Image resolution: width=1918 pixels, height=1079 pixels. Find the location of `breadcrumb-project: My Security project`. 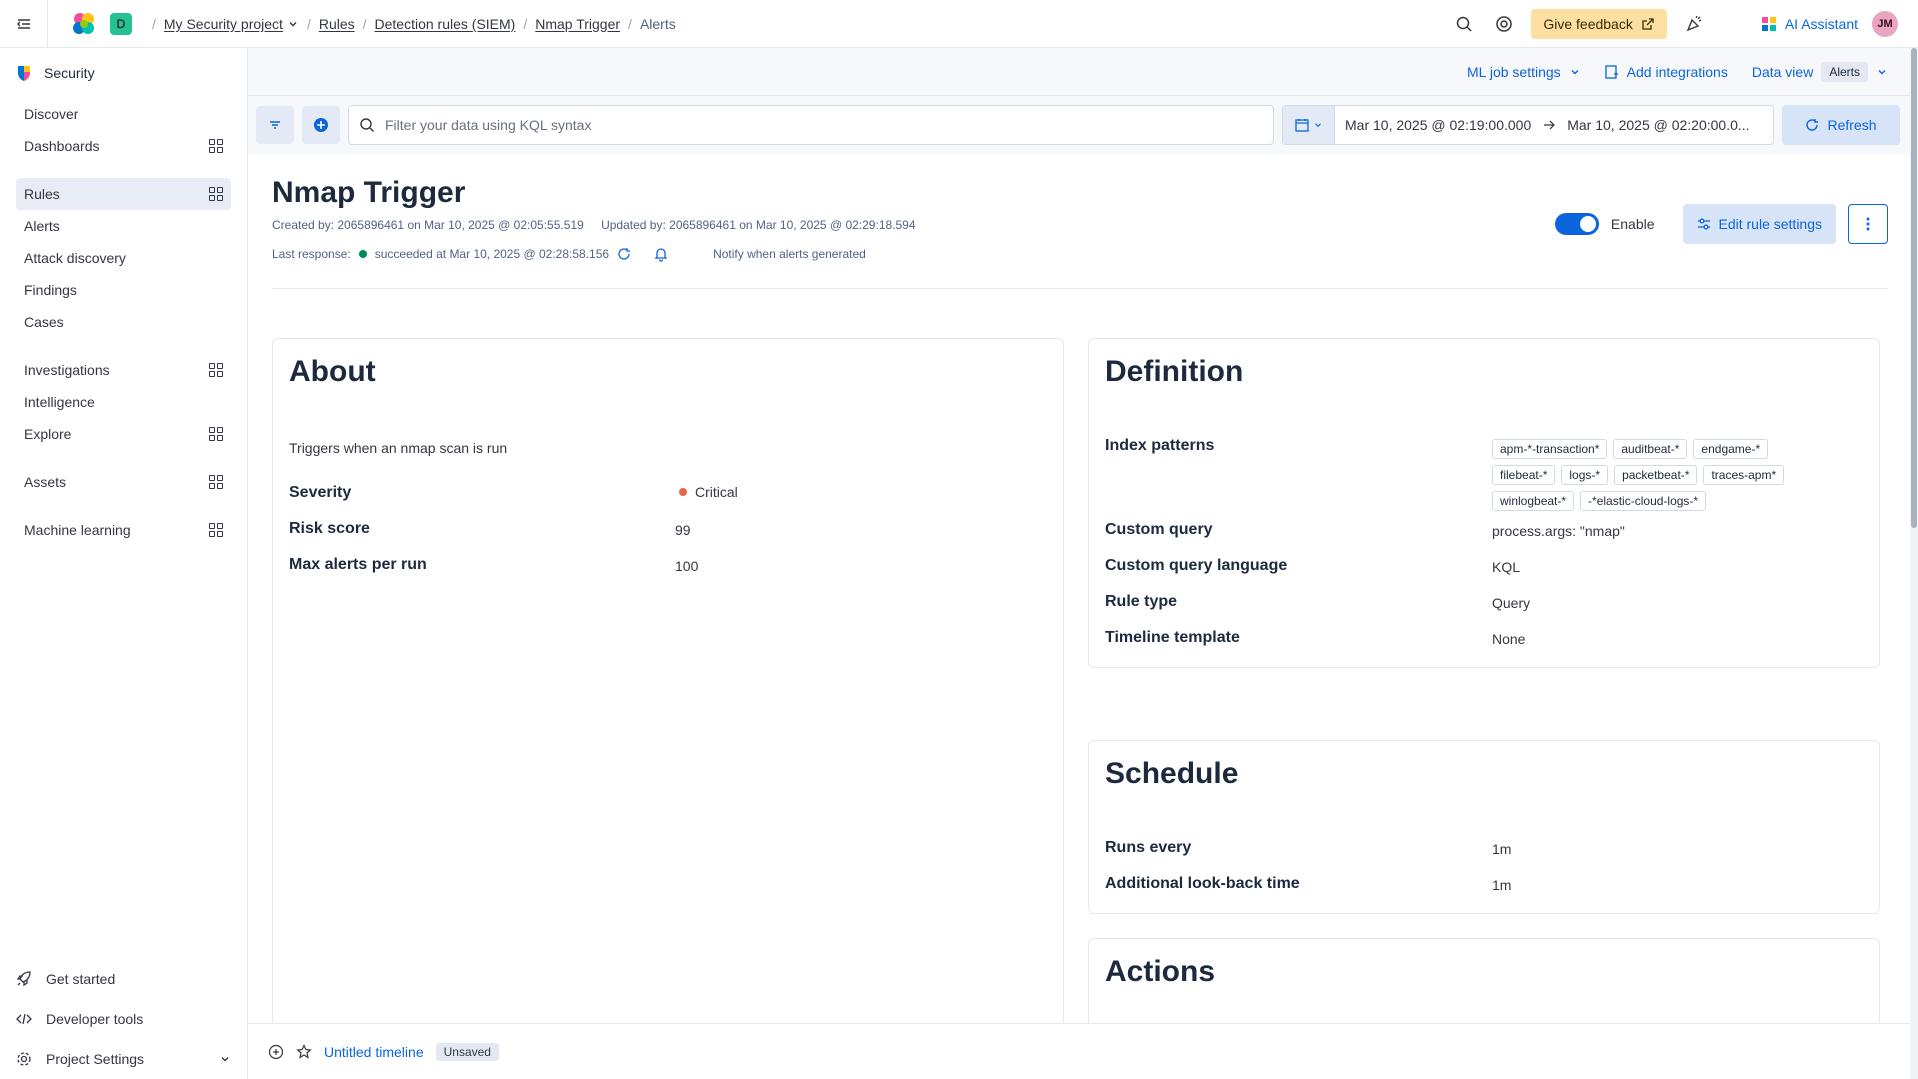

breadcrumb-project: My Security project is located at coordinates (223, 24).